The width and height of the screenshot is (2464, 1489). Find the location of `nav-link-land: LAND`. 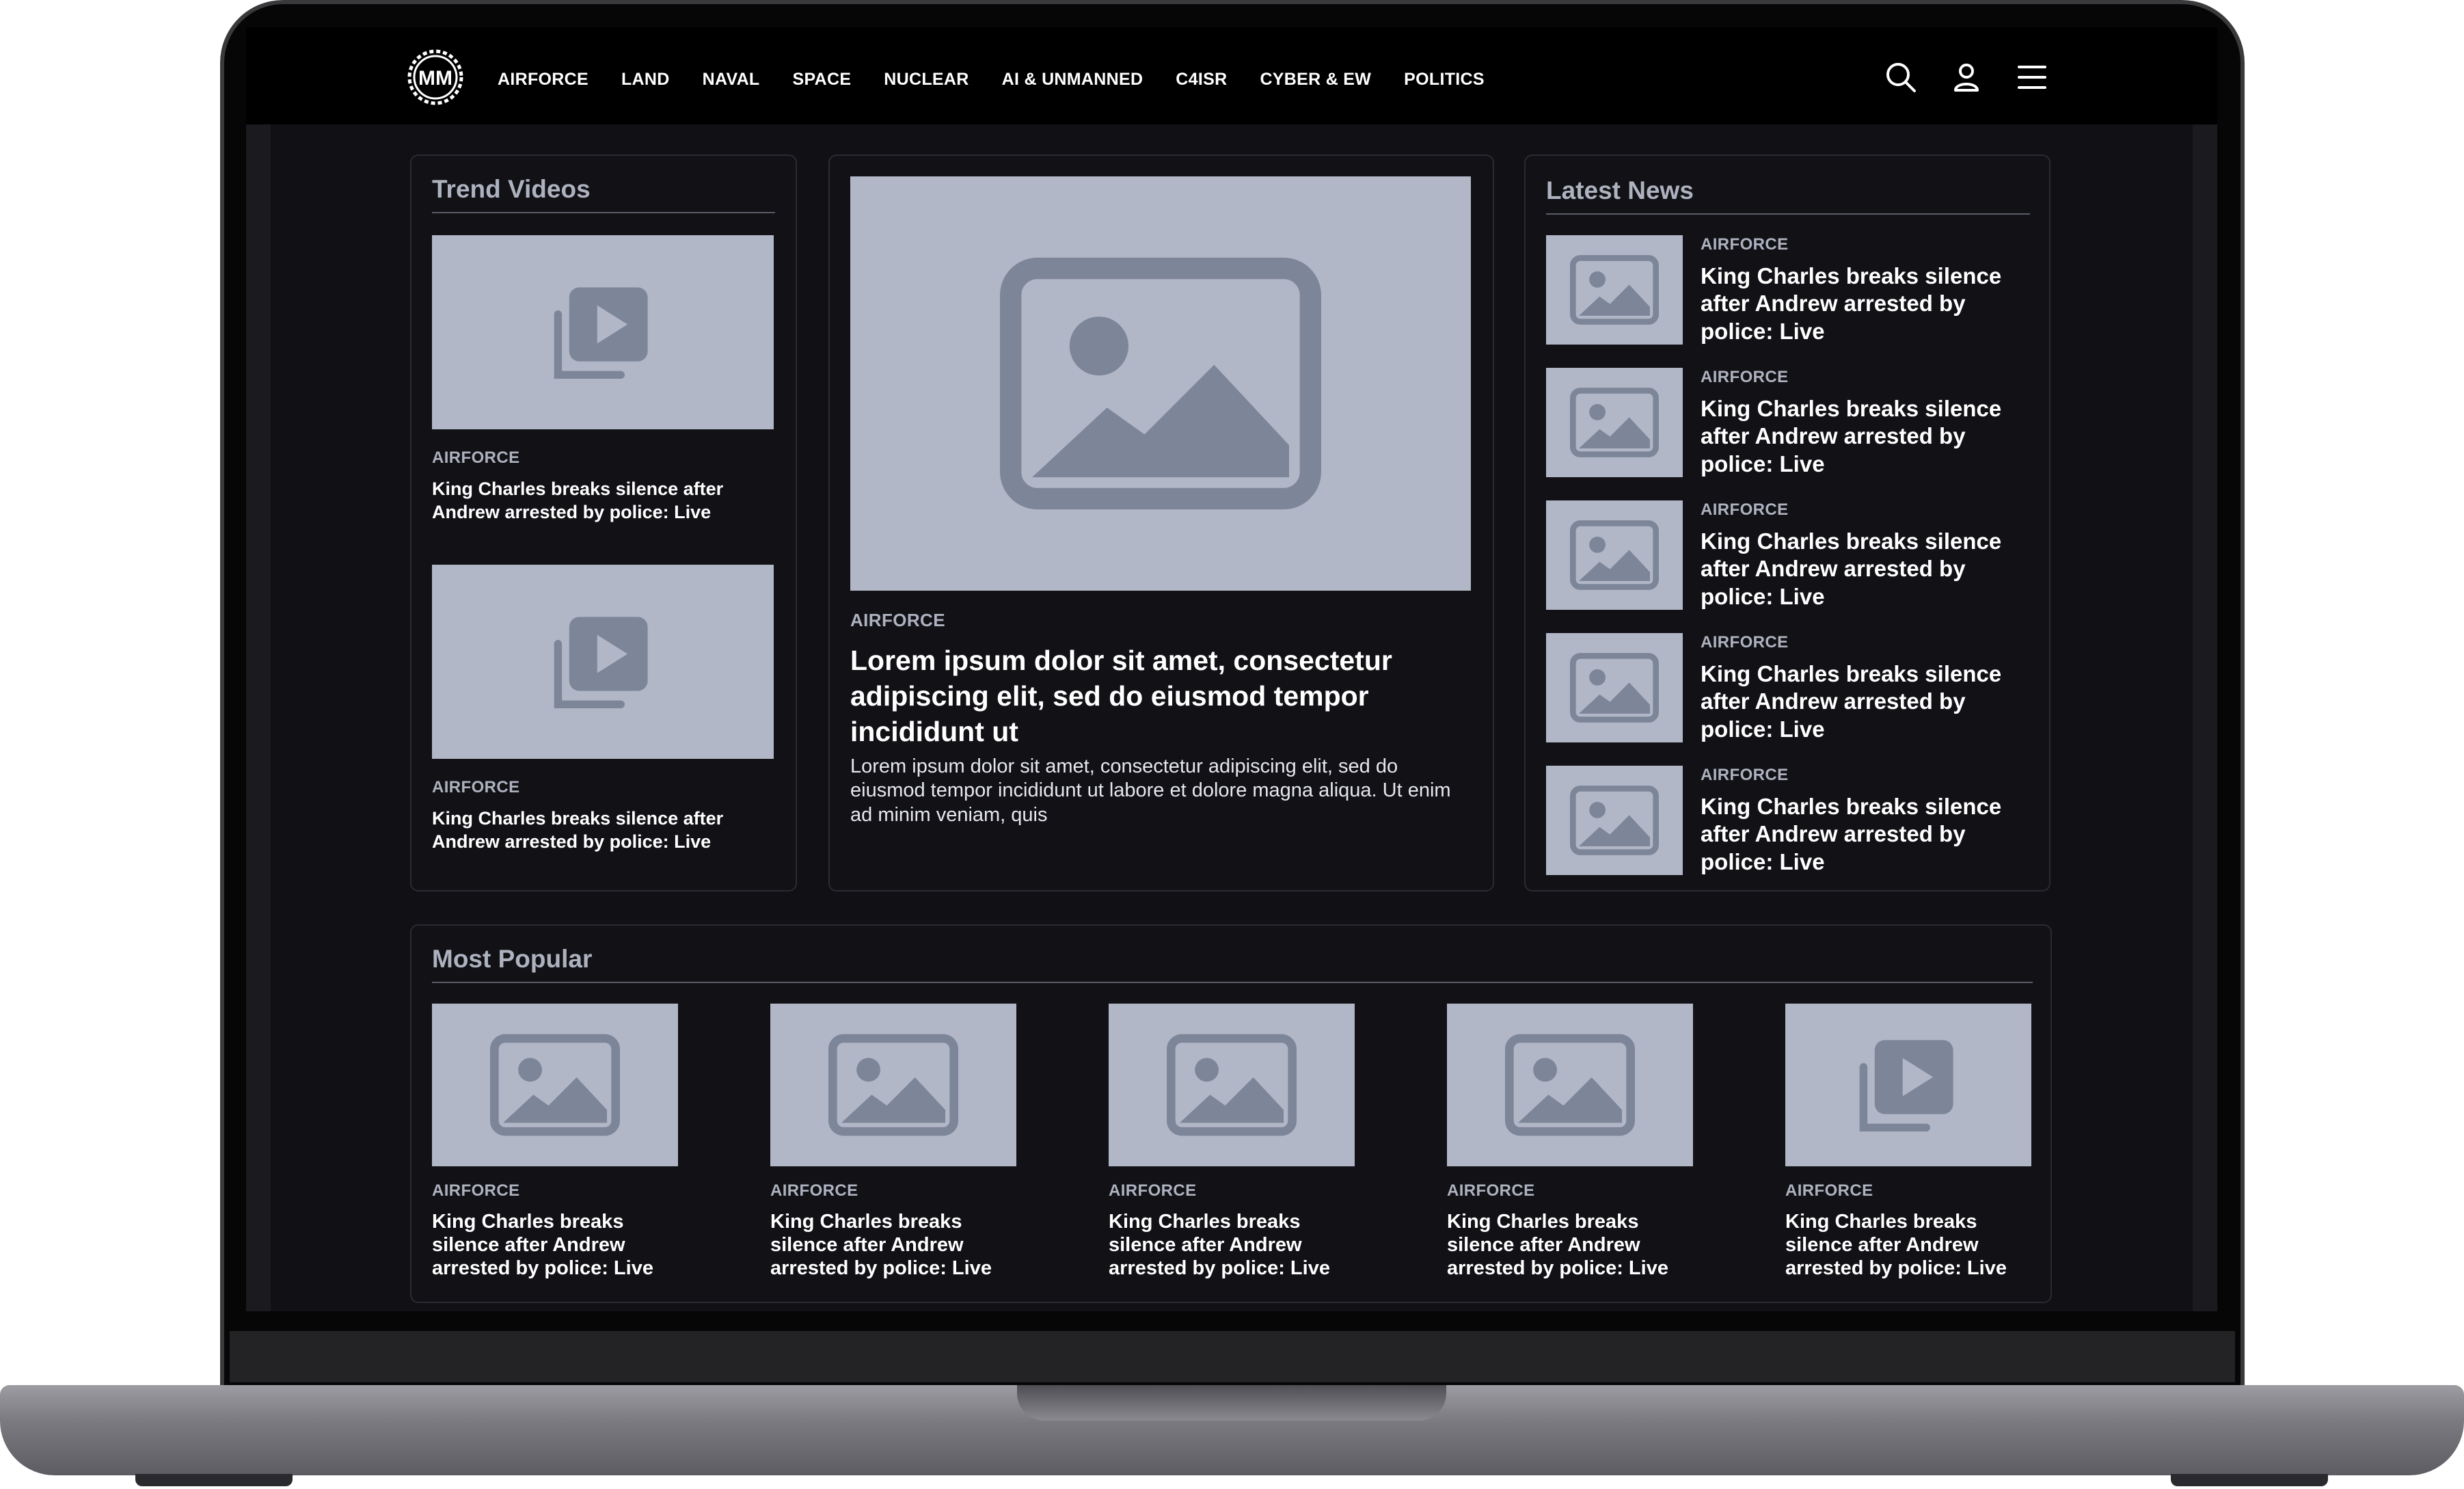

nav-link-land: LAND is located at coordinates (645, 80).